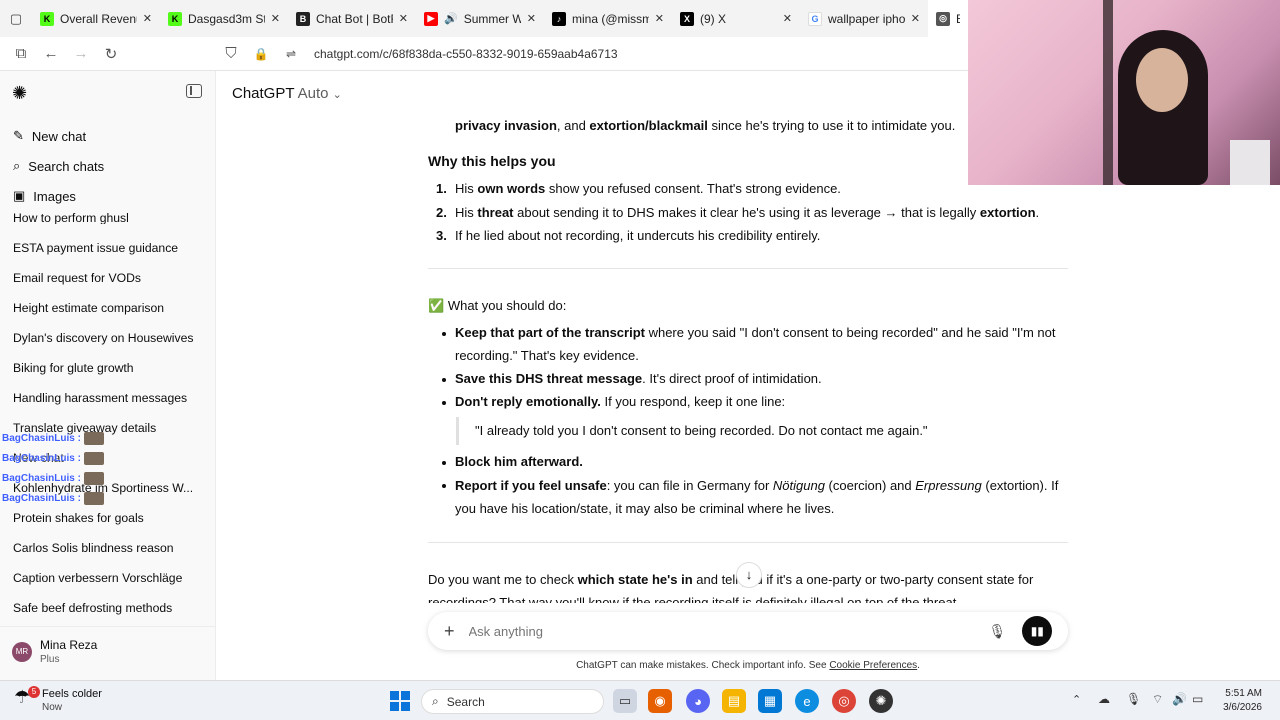 This screenshot has width=1280, height=720. I want to click on browser-tab: ♪ mina (@missmeer ✕, so click(608, 18).